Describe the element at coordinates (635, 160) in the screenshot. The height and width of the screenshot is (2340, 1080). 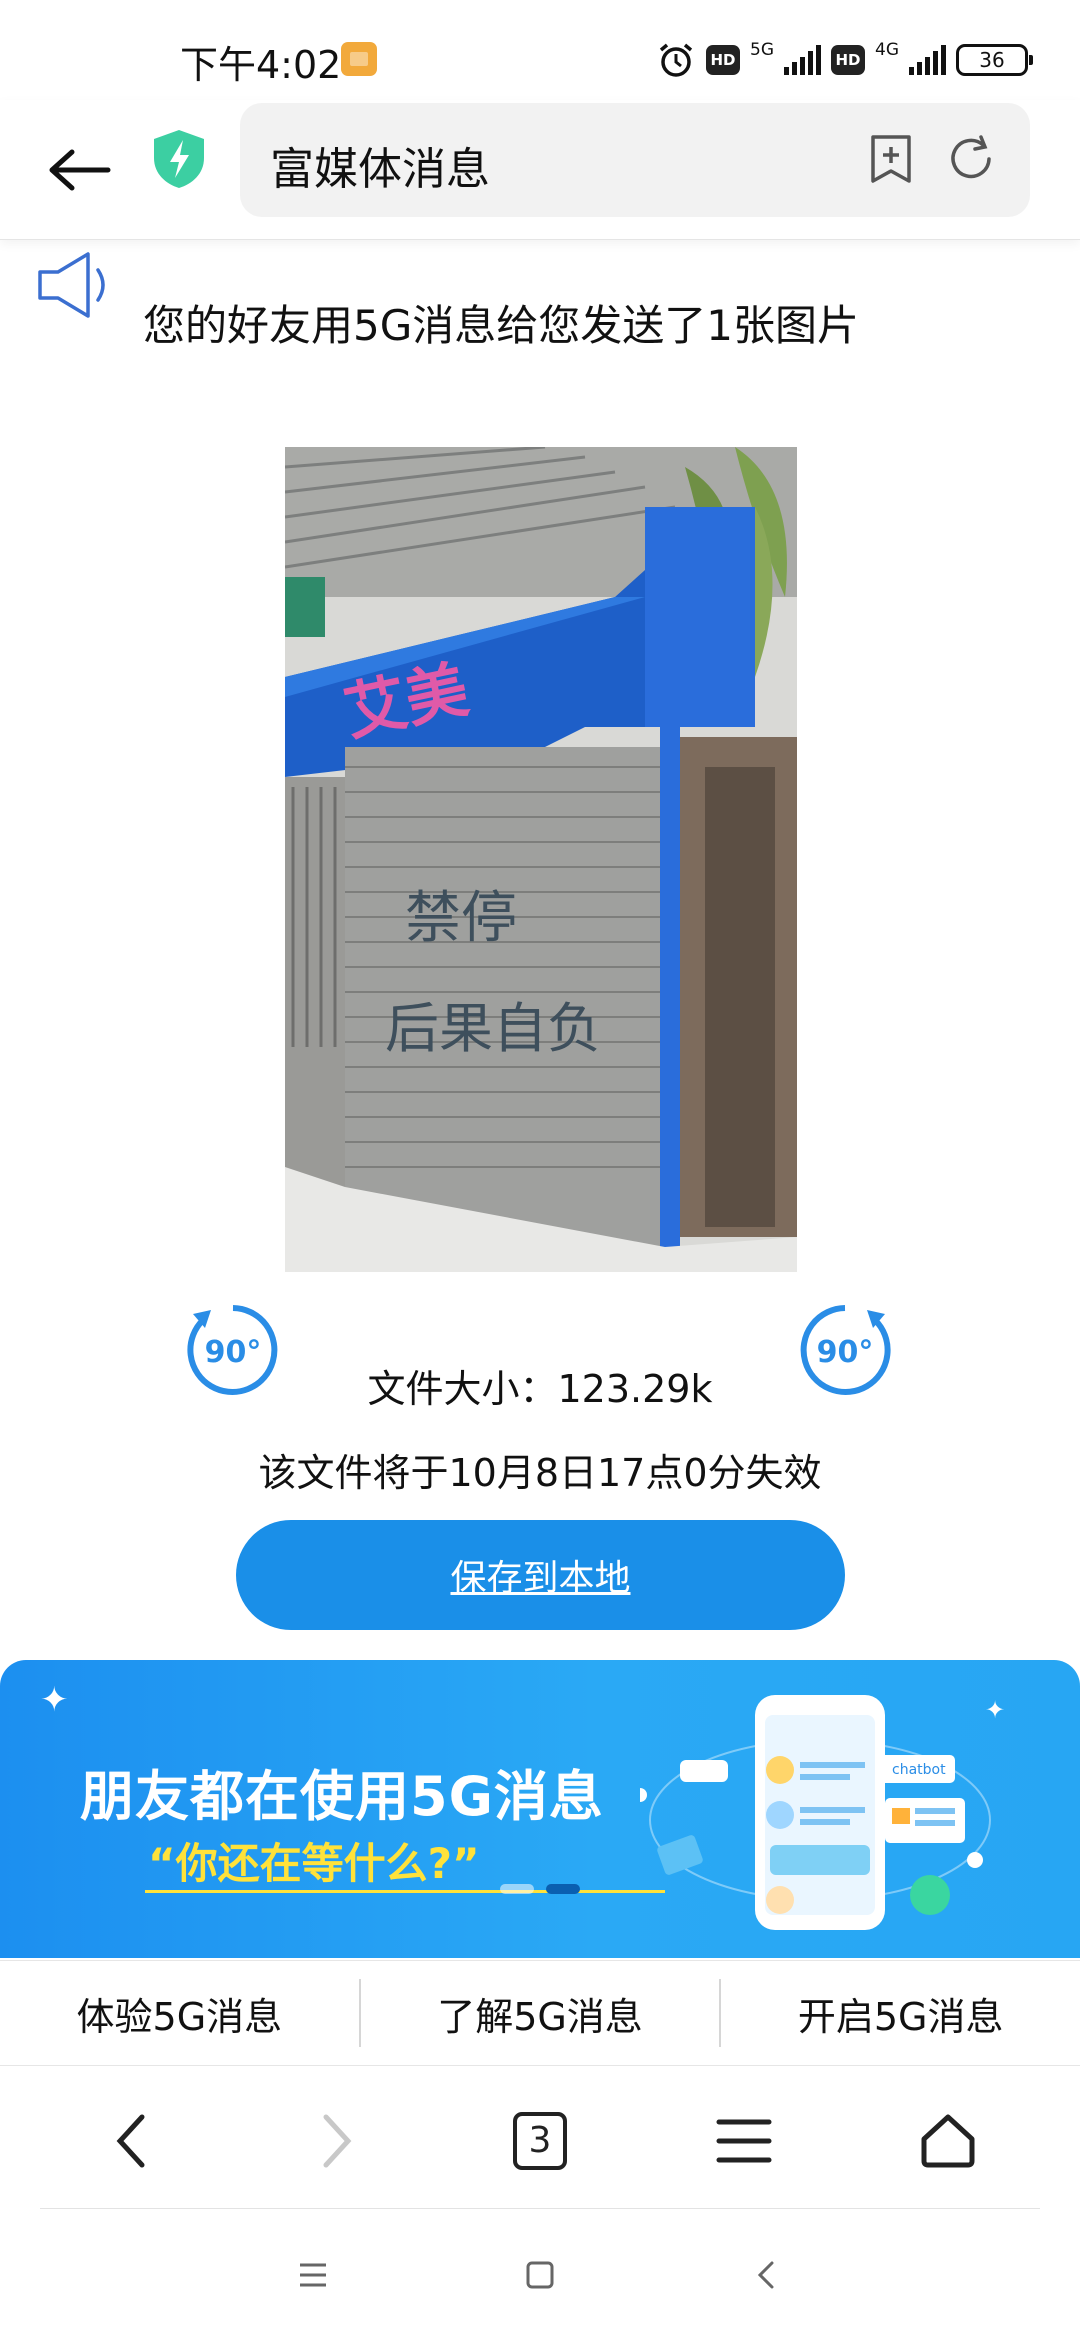
I see `url-bar: 富媒体消息` at that location.